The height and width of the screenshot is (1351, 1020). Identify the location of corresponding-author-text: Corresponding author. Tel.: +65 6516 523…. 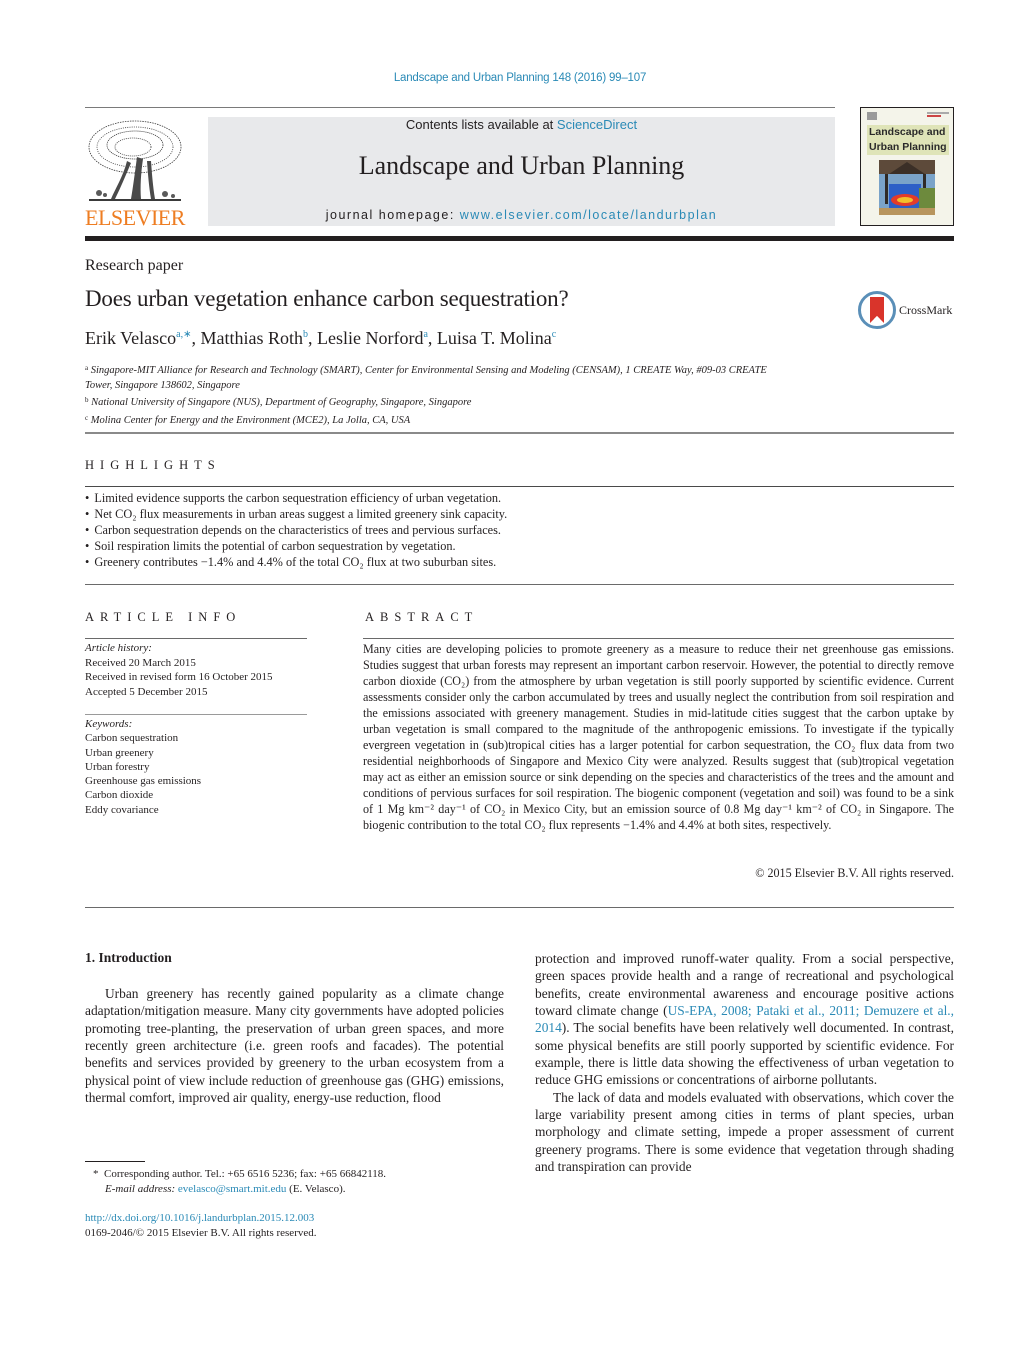
(245, 1174).